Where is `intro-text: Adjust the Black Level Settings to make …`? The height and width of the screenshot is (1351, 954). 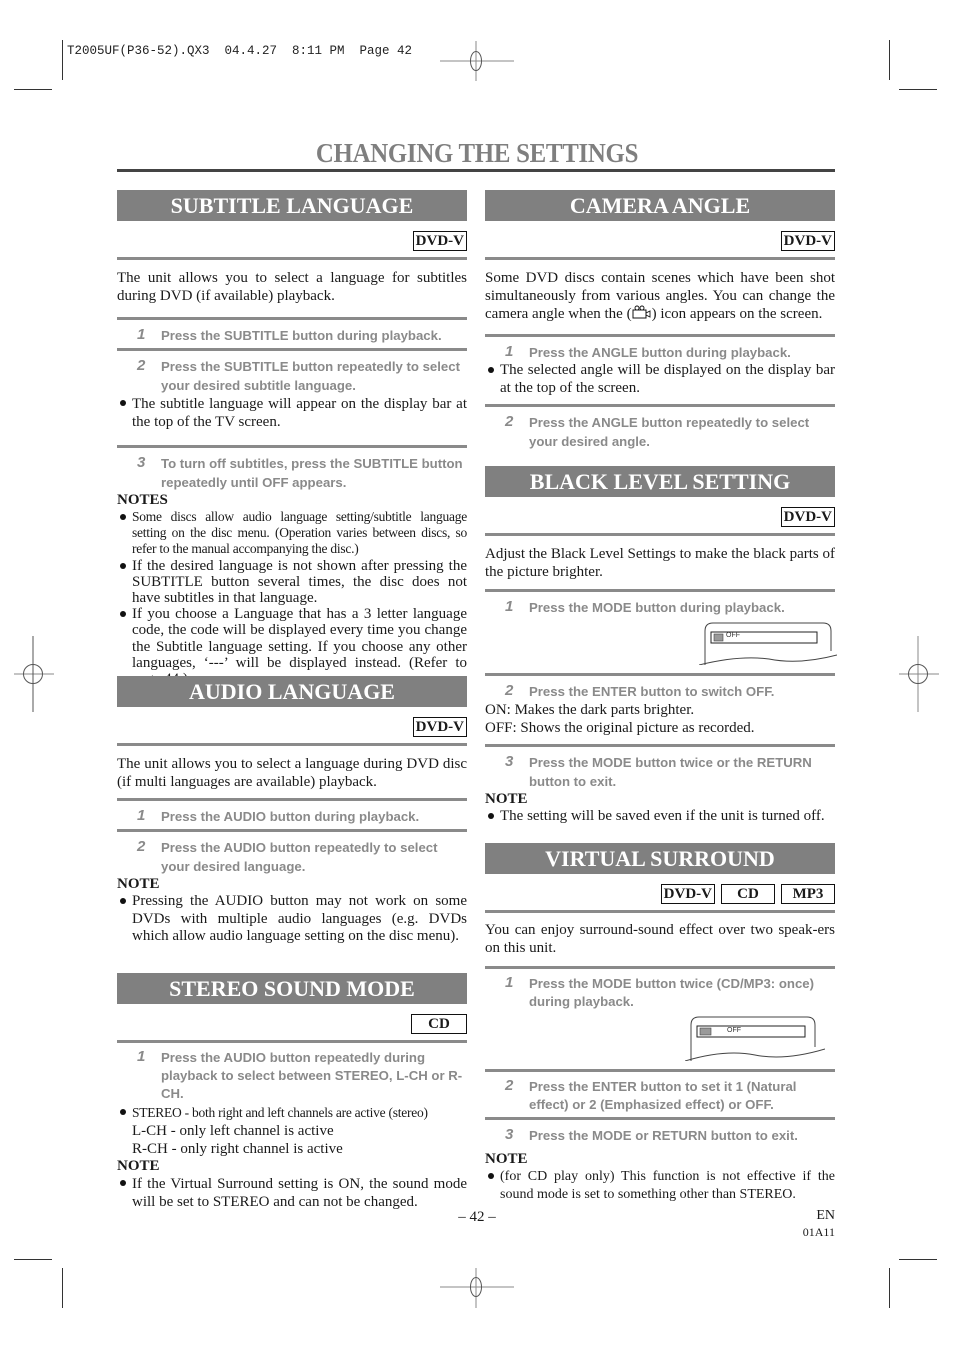 intro-text: Adjust the Black Level Settings to make … is located at coordinates (660, 563).